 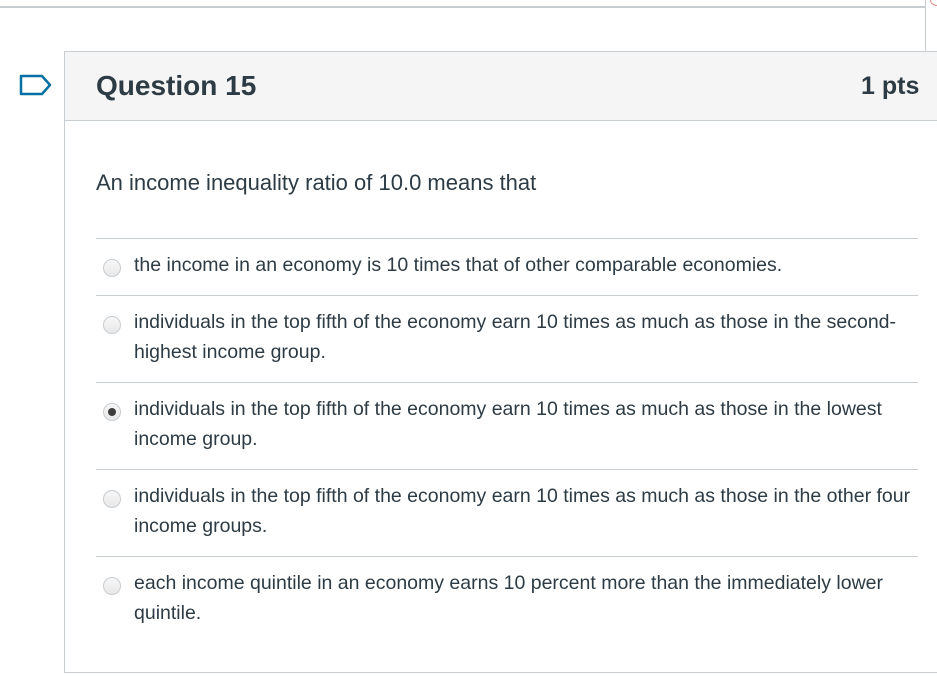 I want to click on question-header: Question 15 1 pts, so click(x=501, y=86).